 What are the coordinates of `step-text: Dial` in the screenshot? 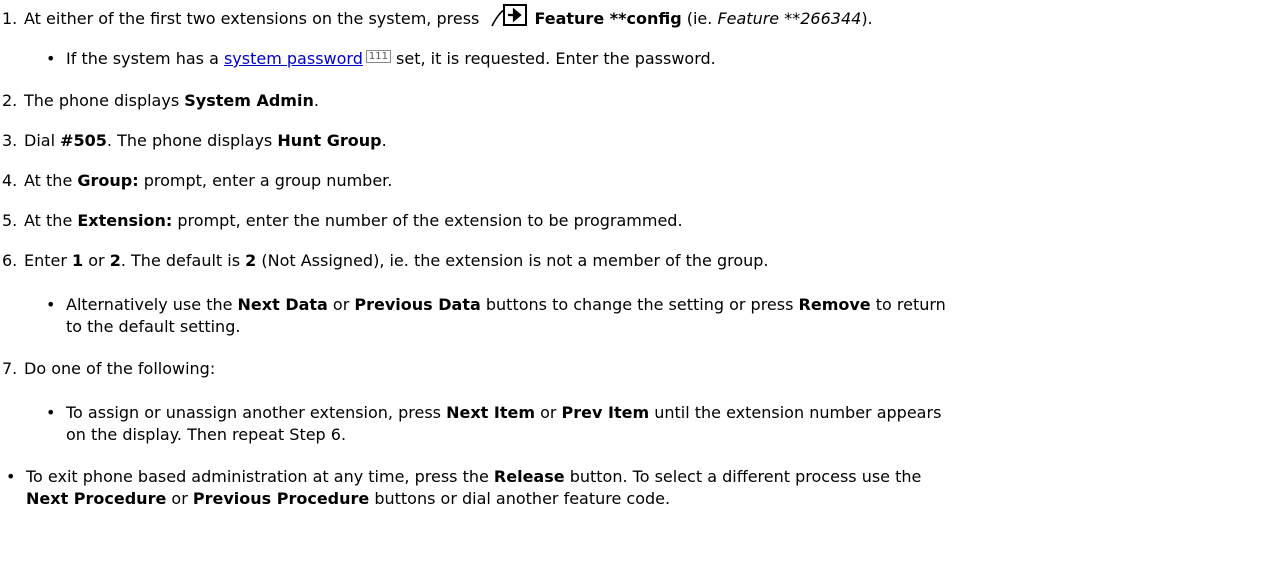 It's located at (42, 140).